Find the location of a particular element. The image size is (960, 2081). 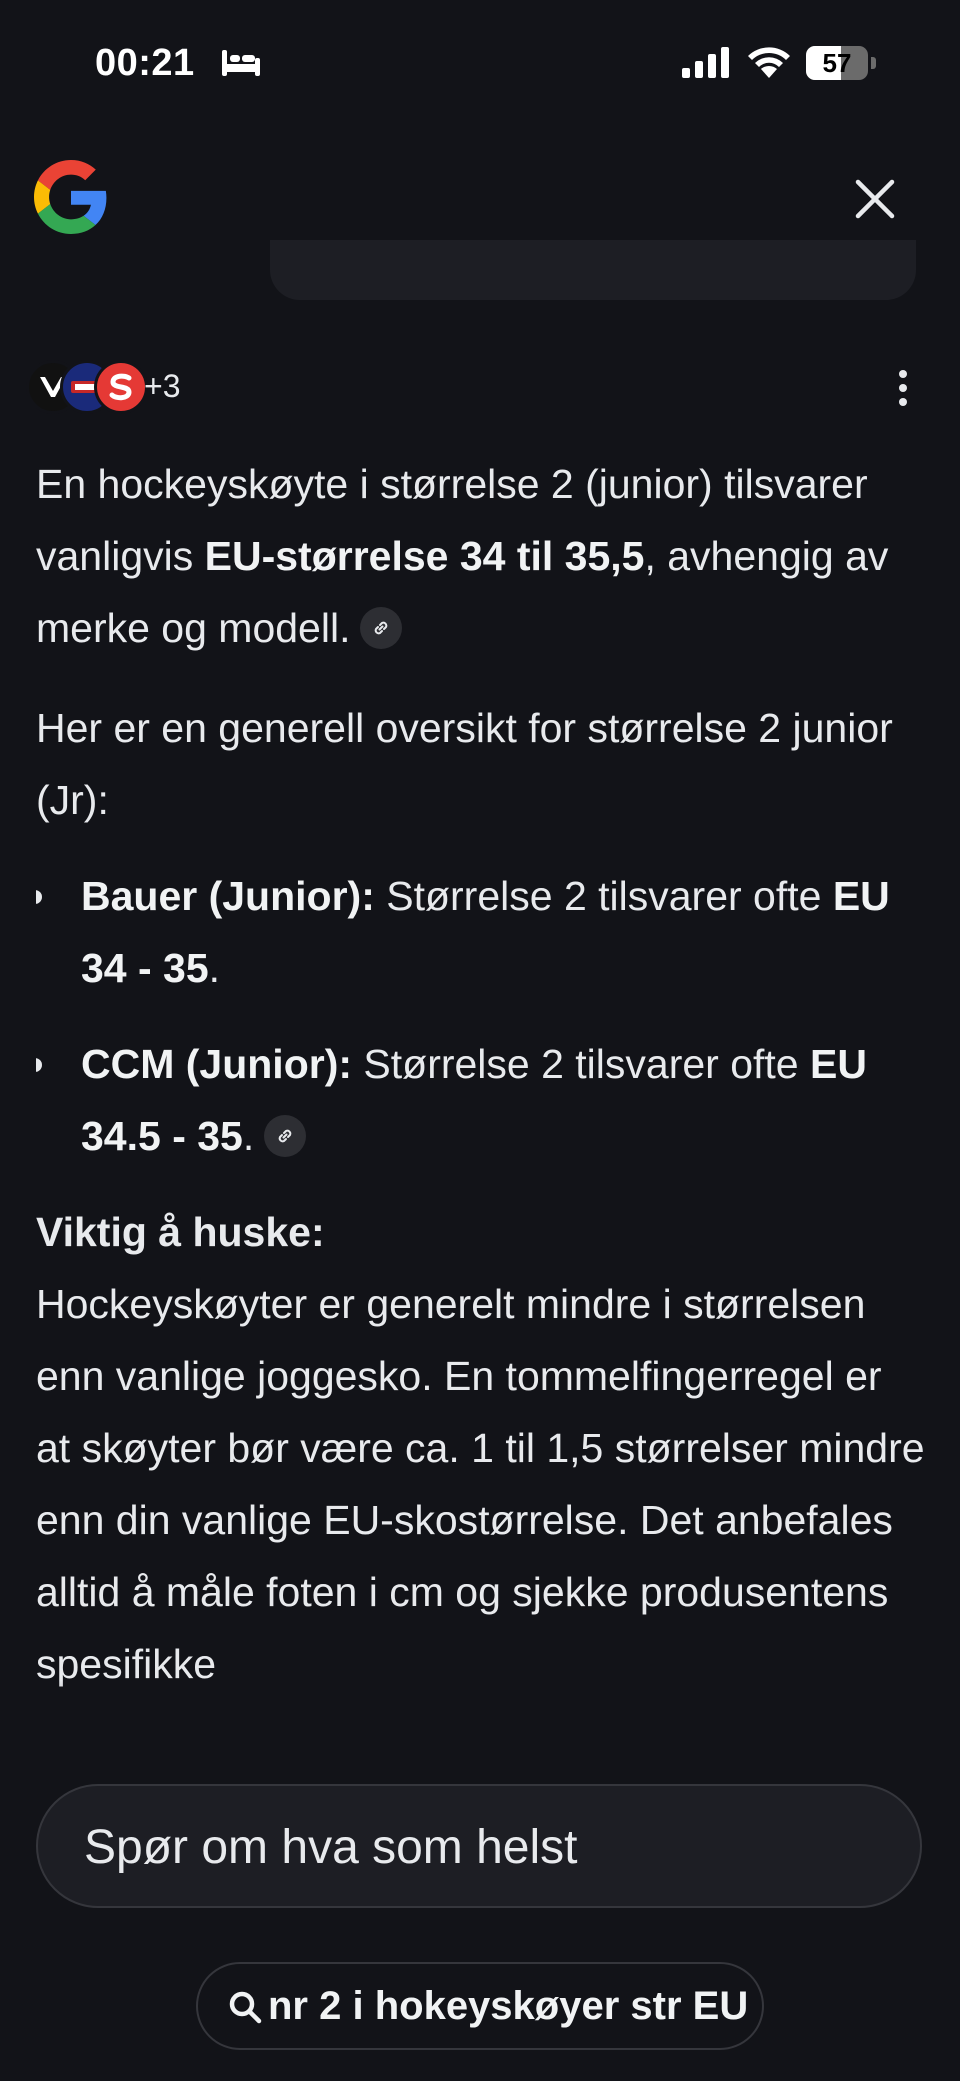

close-icon is located at coordinates (875, 199).